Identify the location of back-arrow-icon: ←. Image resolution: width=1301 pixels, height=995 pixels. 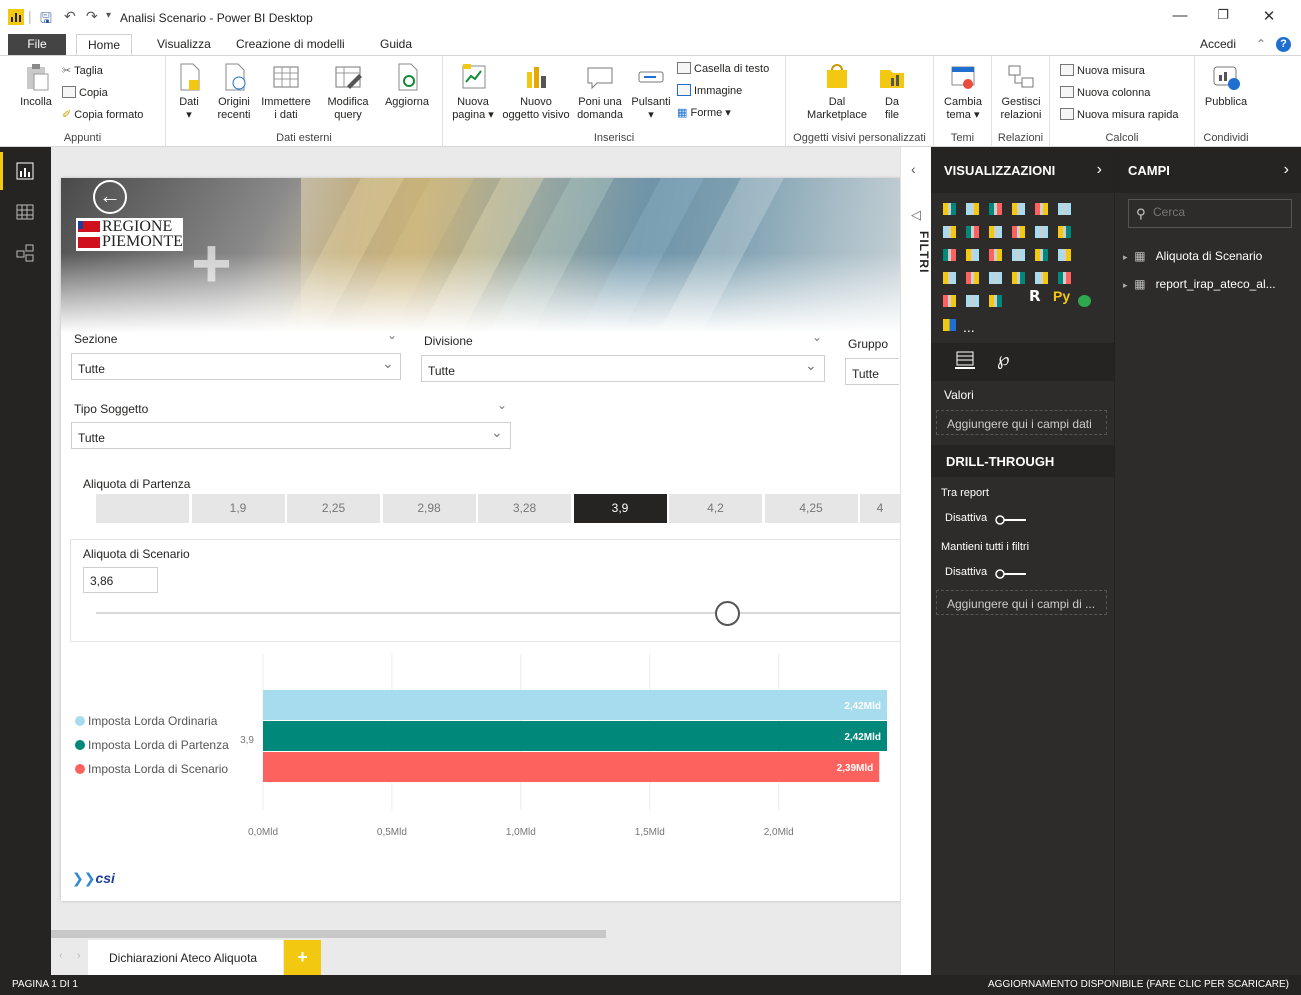
(110, 197).